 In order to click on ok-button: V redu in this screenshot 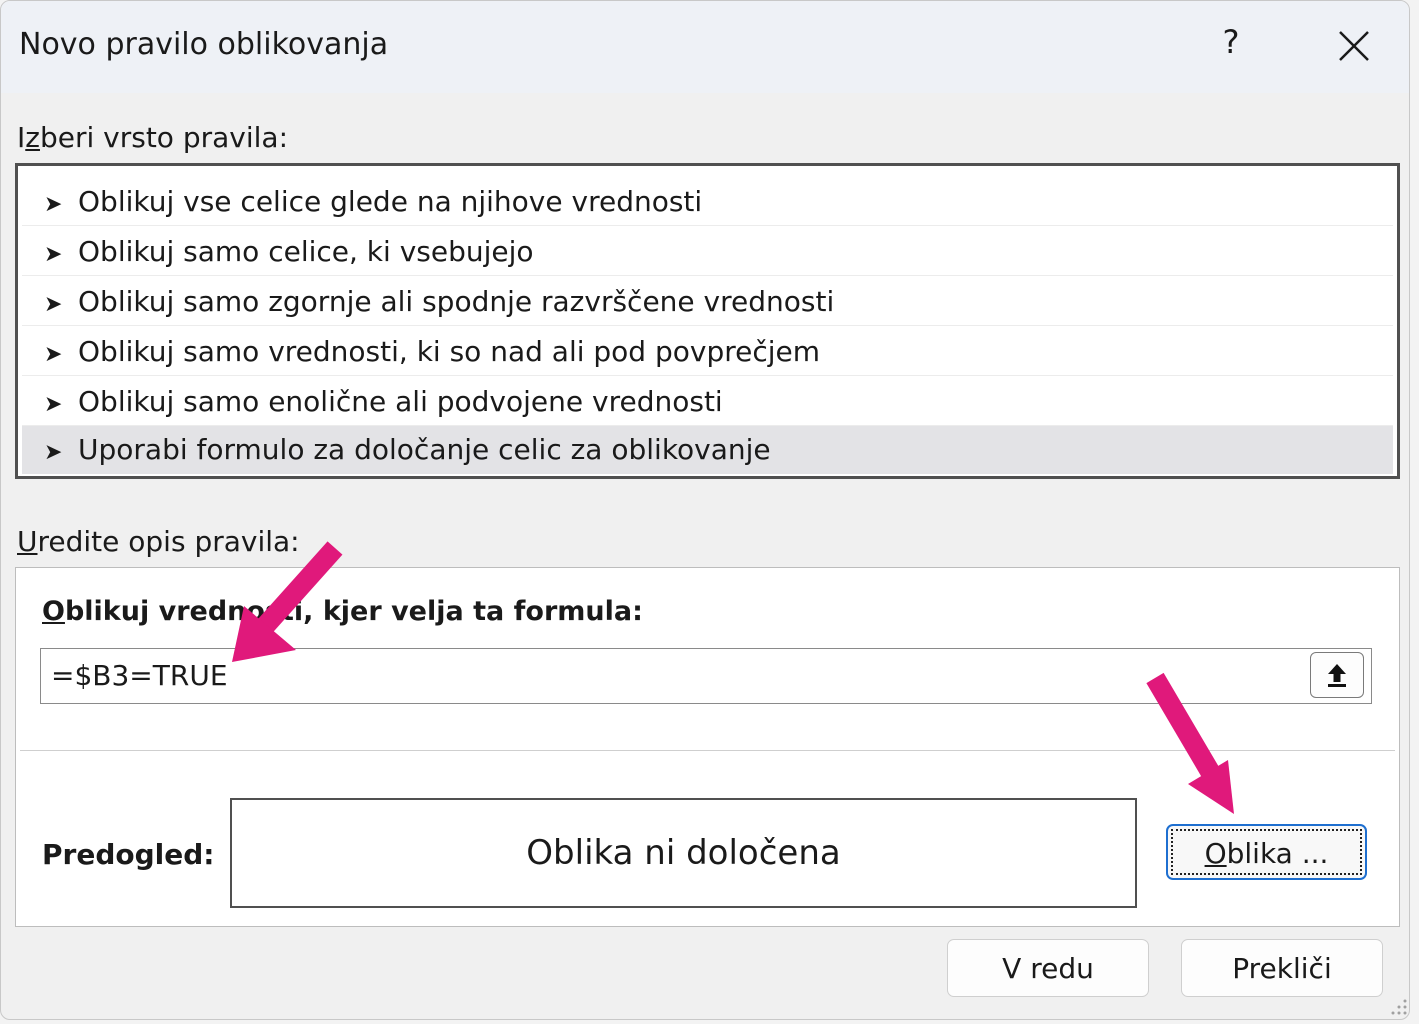, I will do `click(1048, 968)`.